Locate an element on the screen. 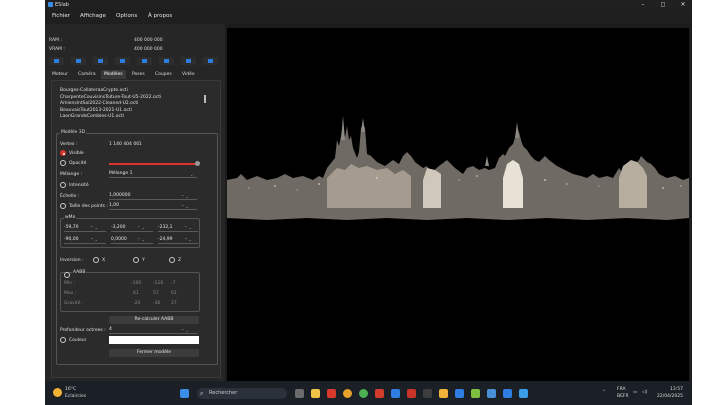  clock-time: 13:57 is located at coordinates (676, 389).